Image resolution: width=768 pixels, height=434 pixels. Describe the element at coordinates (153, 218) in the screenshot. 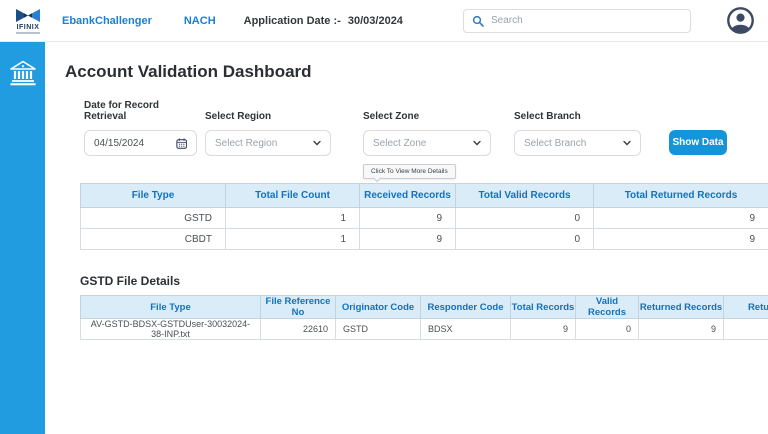

I see `file-type-cell: GSTD` at that location.